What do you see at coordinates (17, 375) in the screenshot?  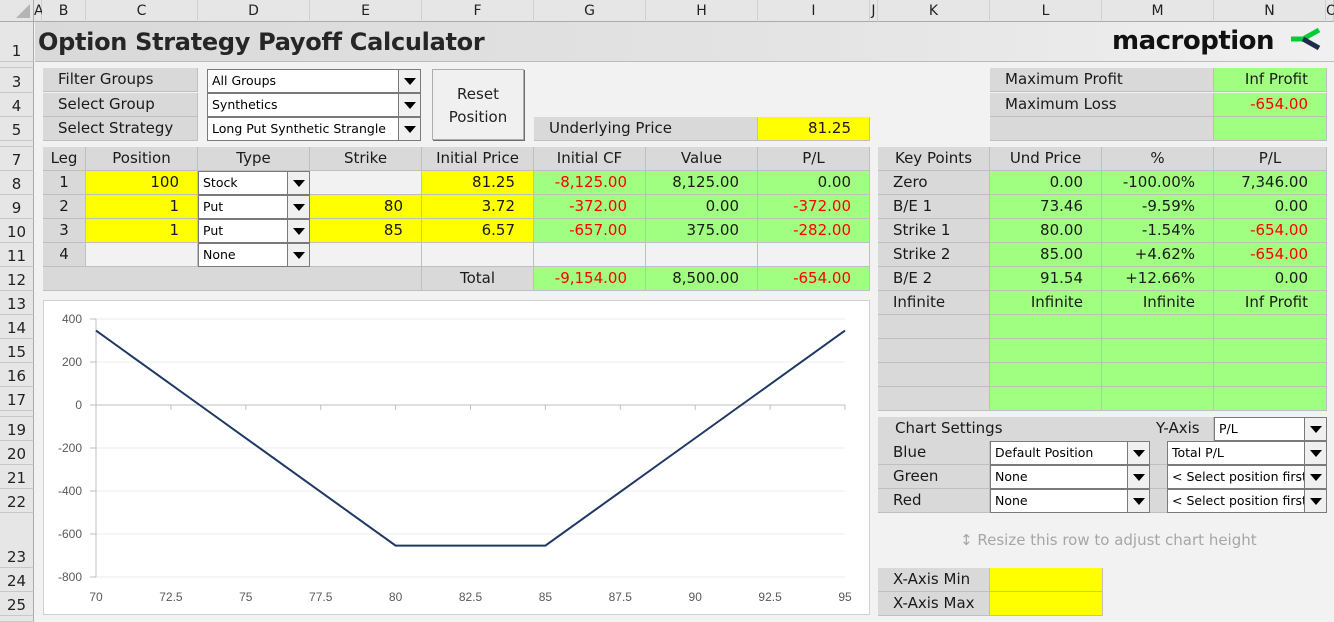 I see `row-header: 16` at bounding box center [17, 375].